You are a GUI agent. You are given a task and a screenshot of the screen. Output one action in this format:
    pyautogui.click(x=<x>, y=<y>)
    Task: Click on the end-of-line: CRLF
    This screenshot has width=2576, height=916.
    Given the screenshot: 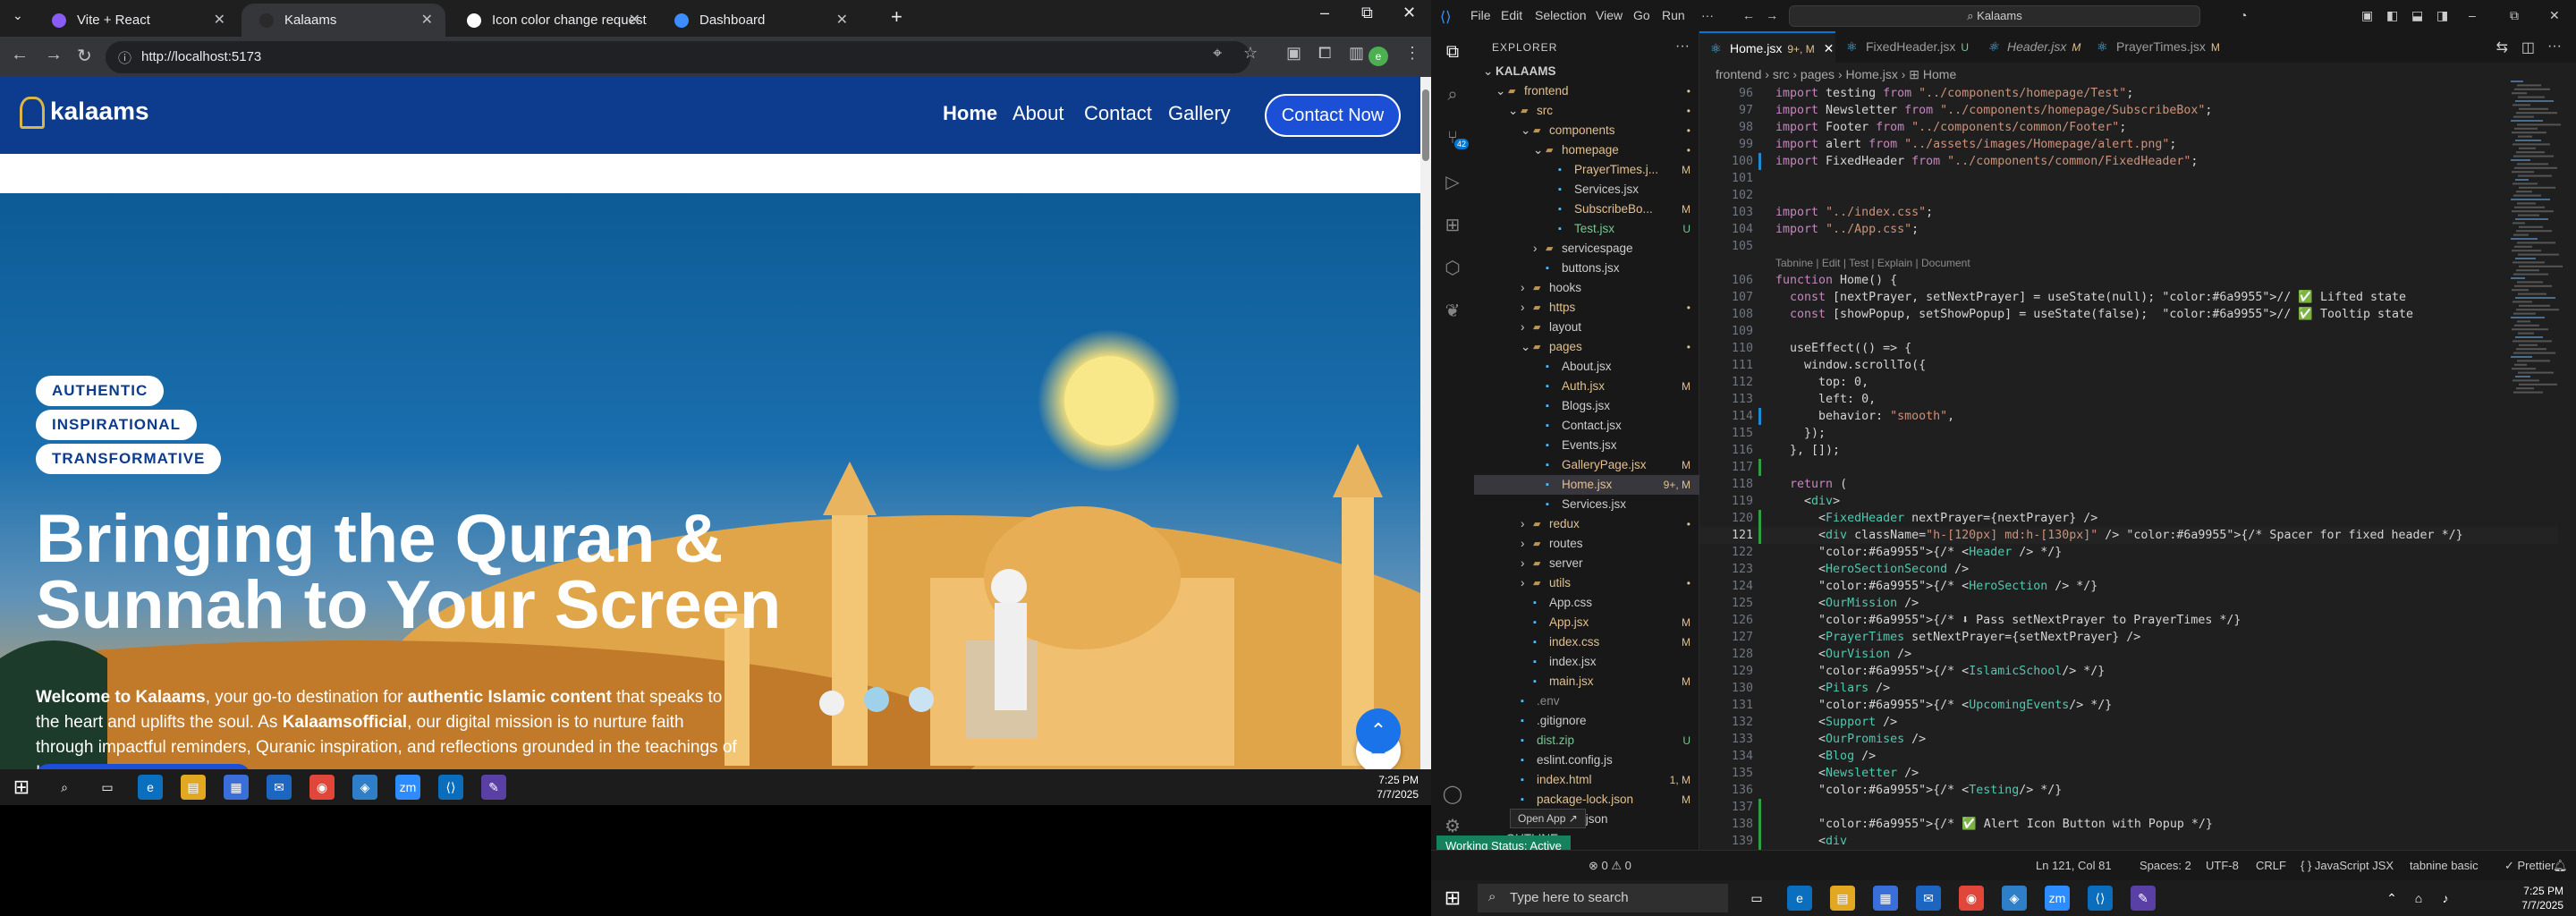 What is the action you would take?
    pyautogui.click(x=2271, y=865)
    